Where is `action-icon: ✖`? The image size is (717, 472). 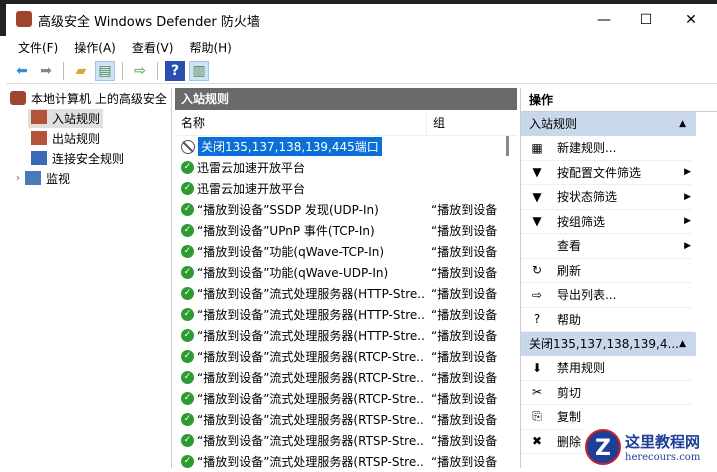
action-icon: ✖ is located at coordinates (537, 441).